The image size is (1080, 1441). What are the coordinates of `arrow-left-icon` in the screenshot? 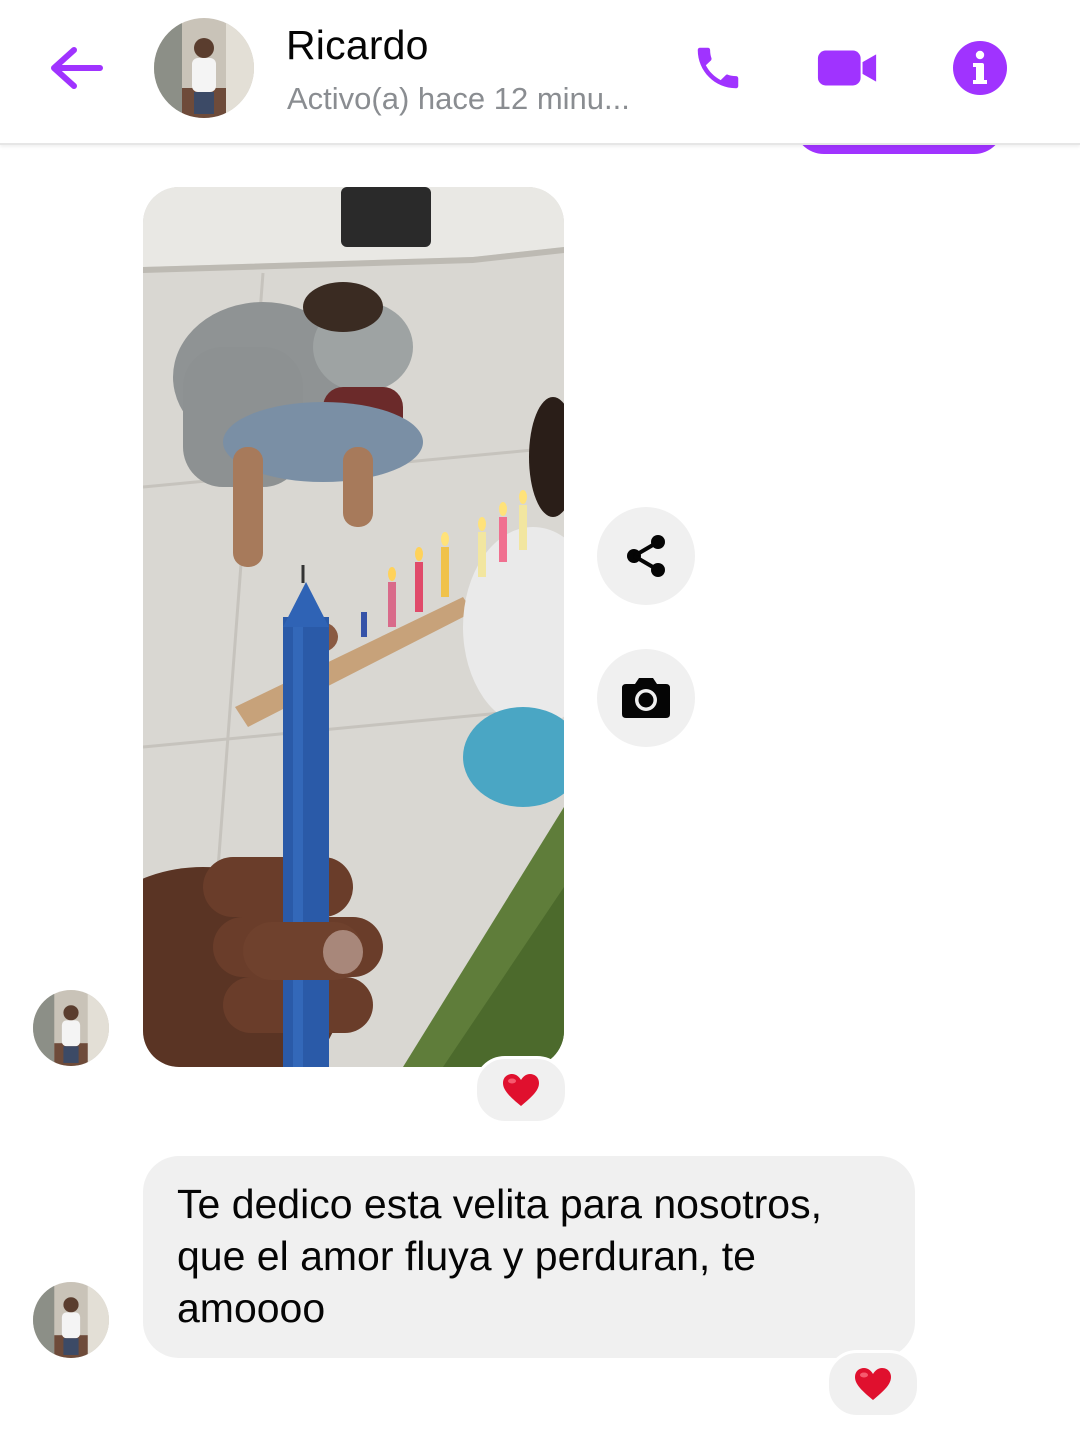 It's located at (77, 68).